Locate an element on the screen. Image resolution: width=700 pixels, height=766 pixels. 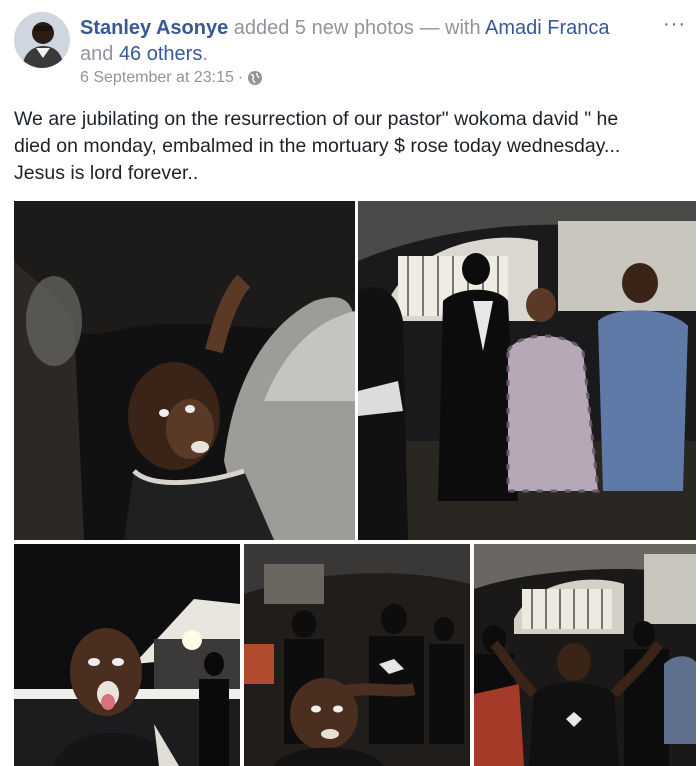
globe-icon is located at coordinates (255, 78).